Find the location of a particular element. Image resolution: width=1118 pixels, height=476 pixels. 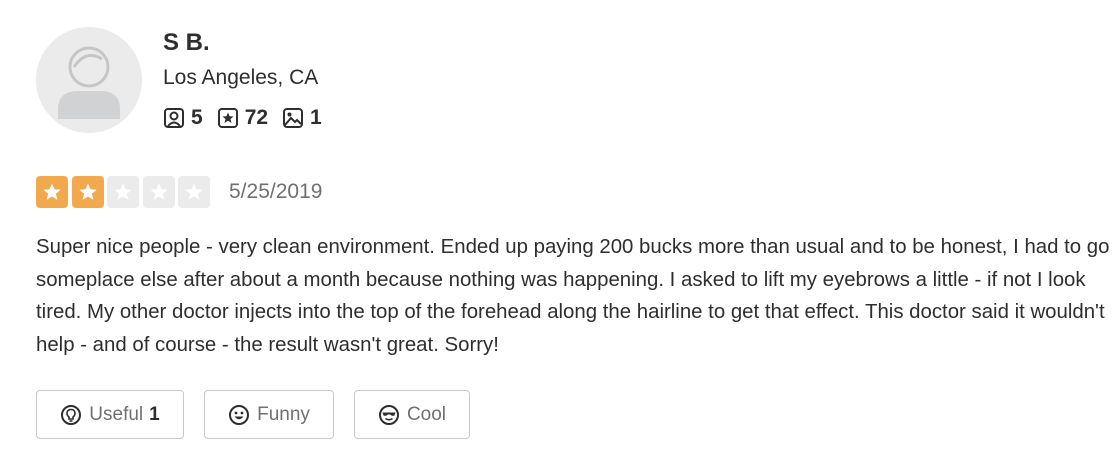

review-star-icon is located at coordinates (227, 118).